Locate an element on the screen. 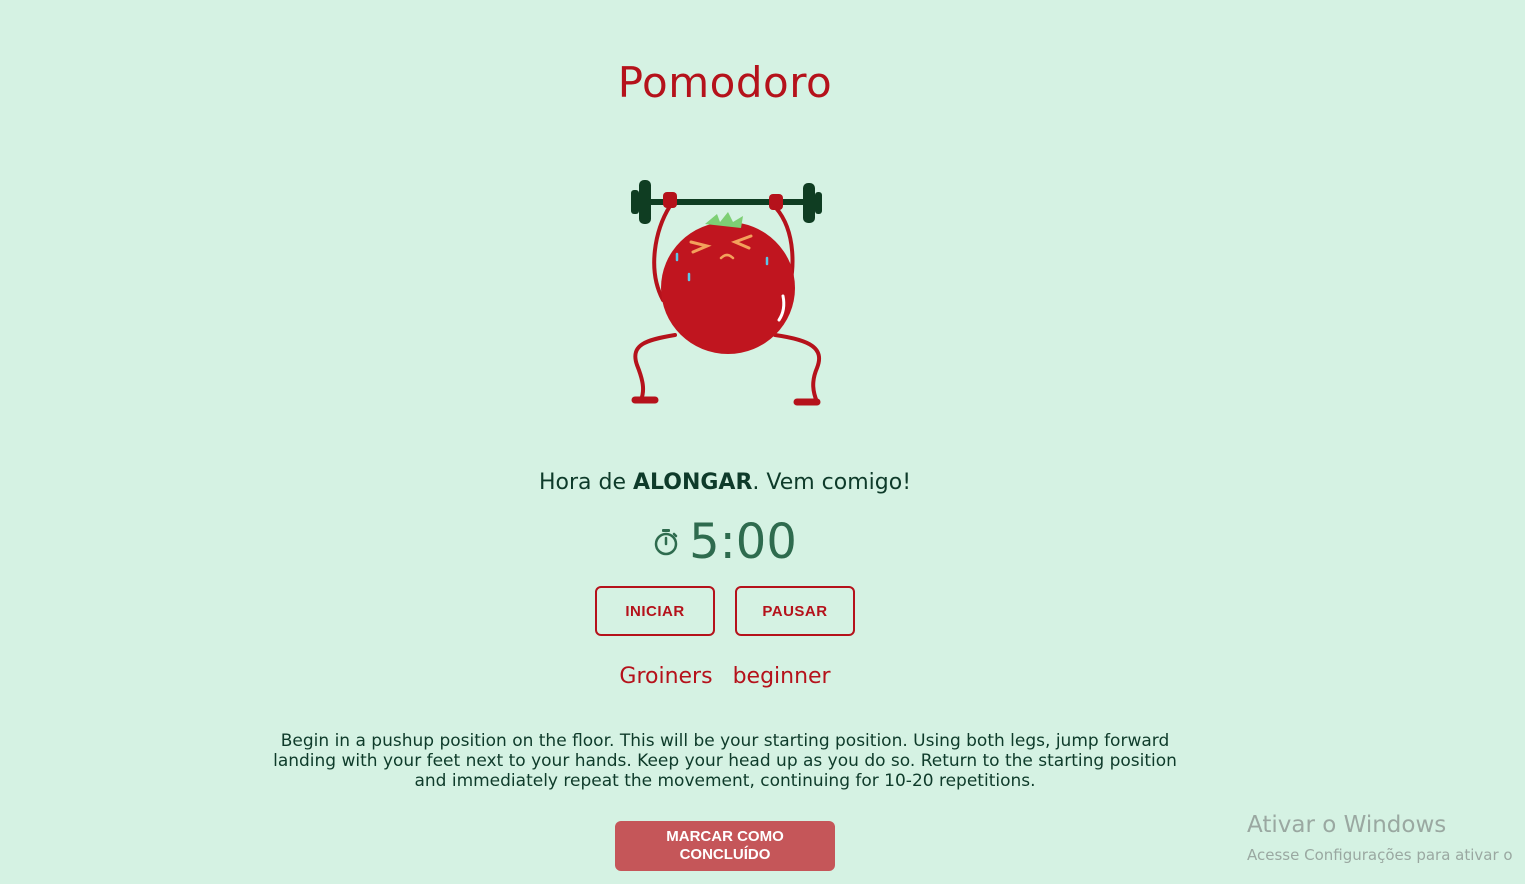 The height and width of the screenshot is (884, 1525). headline-emphasis: ALONGAR is located at coordinates (692, 482).